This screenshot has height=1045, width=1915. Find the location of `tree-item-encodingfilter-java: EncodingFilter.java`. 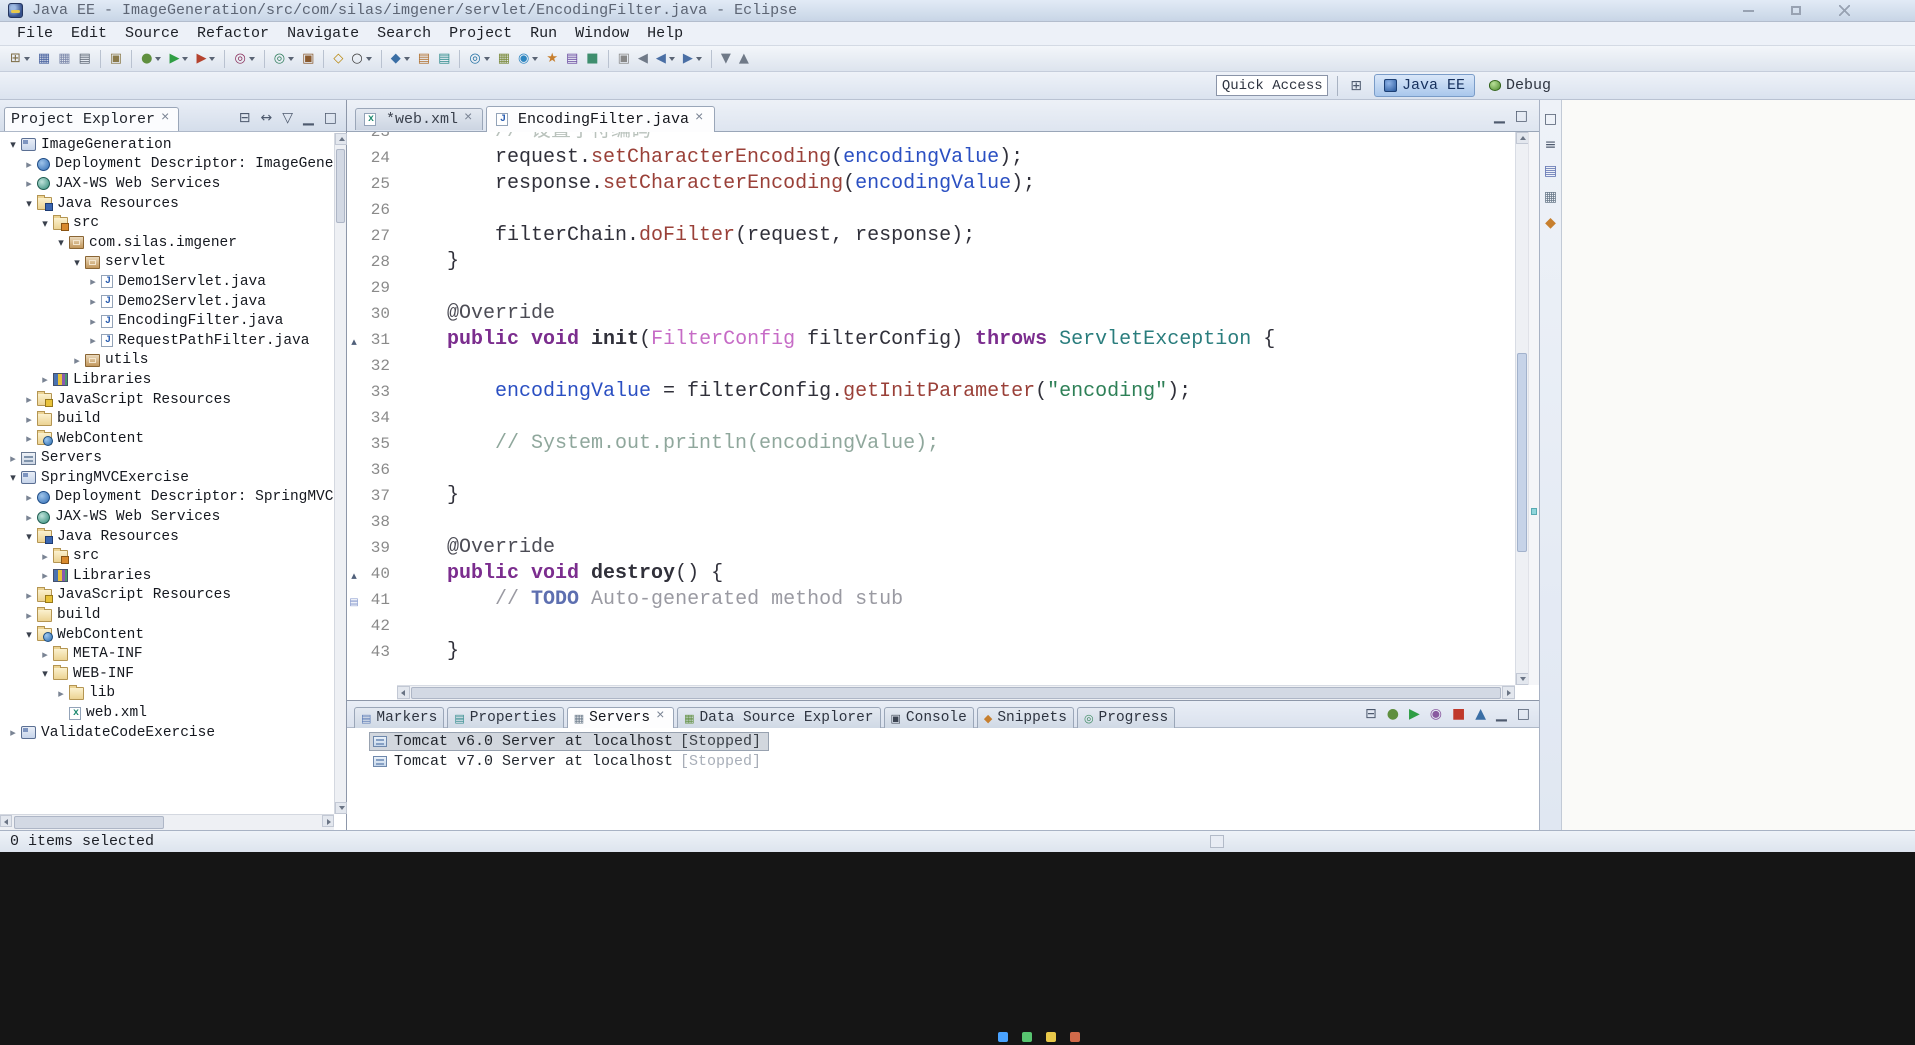

tree-item-encodingfilter-java: EncodingFilter.java is located at coordinates (167, 321).